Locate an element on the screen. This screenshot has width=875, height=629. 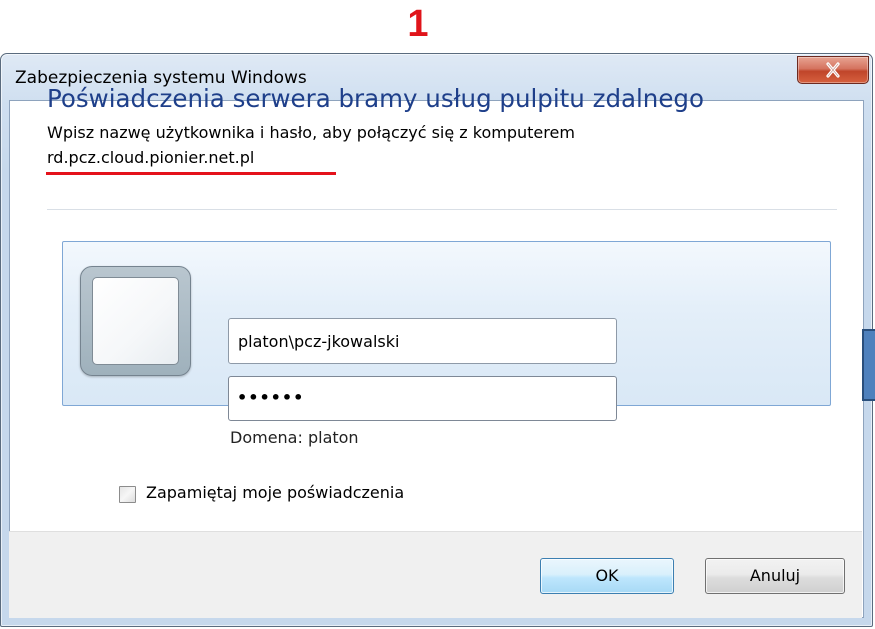
user-tile-picture-frame is located at coordinates (135, 321).